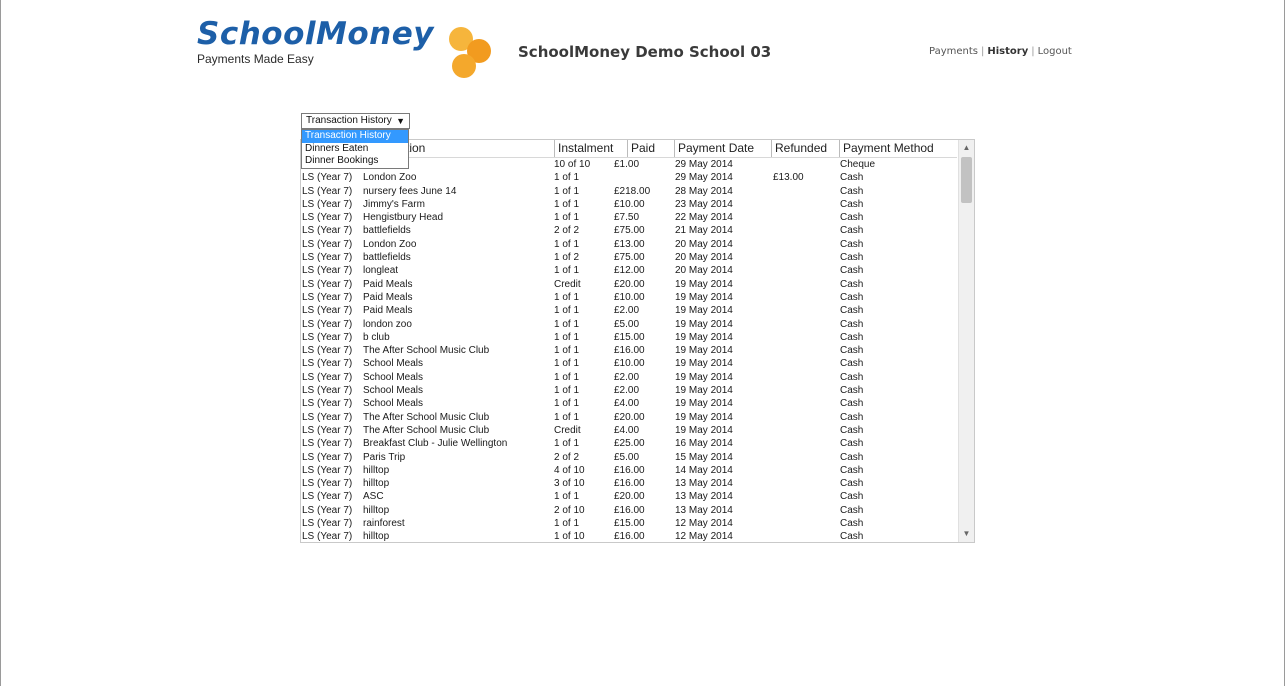 The image size is (1287, 686). What do you see at coordinates (387, 231) in the screenshot?
I see `cell-description: battlefields` at bounding box center [387, 231].